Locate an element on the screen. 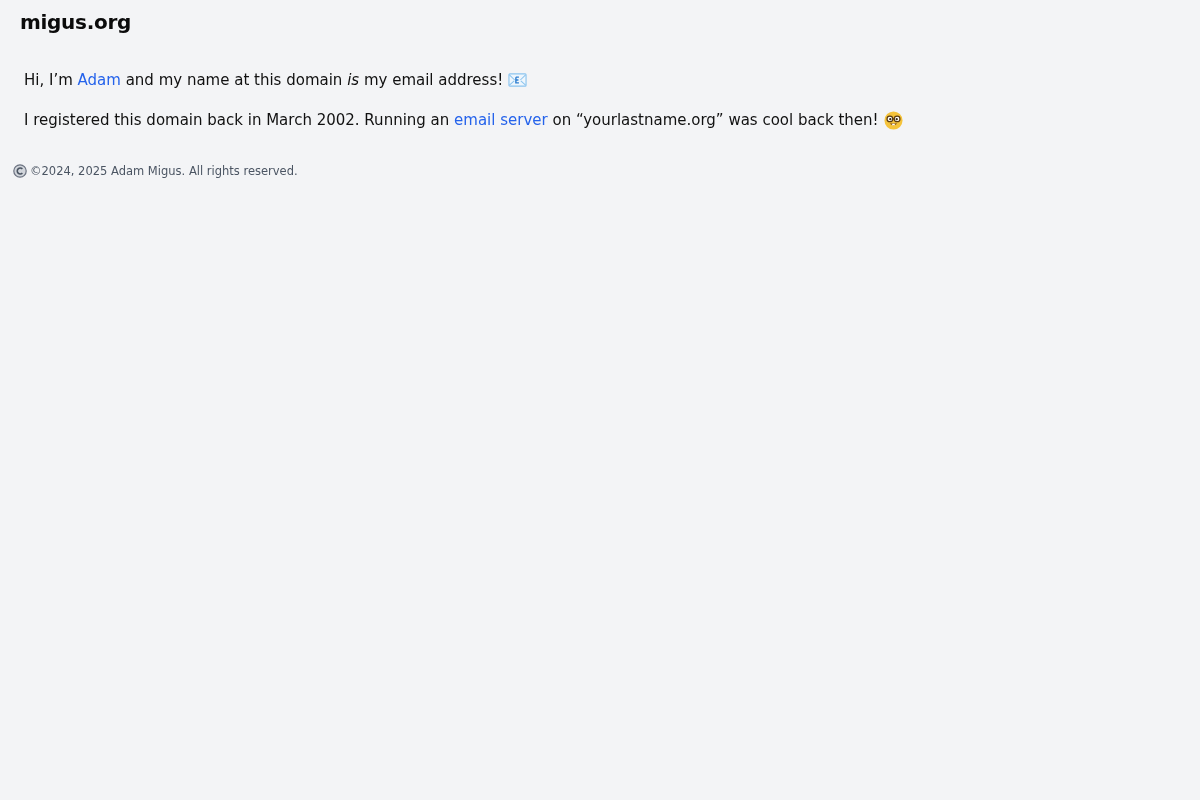 The width and height of the screenshot is (1200, 800). envelope-icon is located at coordinates (518, 80).